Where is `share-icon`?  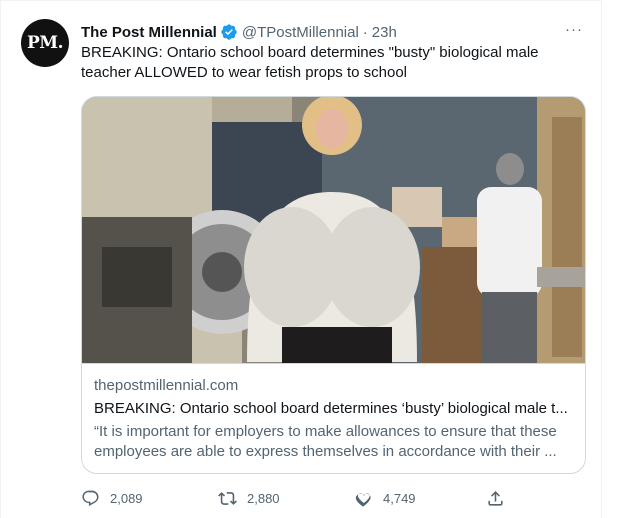 share-icon is located at coordinates (495, 498).